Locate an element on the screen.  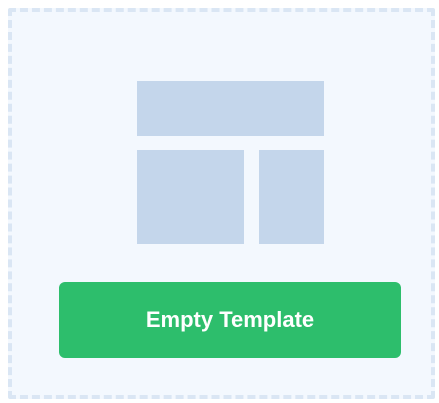
empty-template-button: Empty Template is located at coordinates (230, 320).